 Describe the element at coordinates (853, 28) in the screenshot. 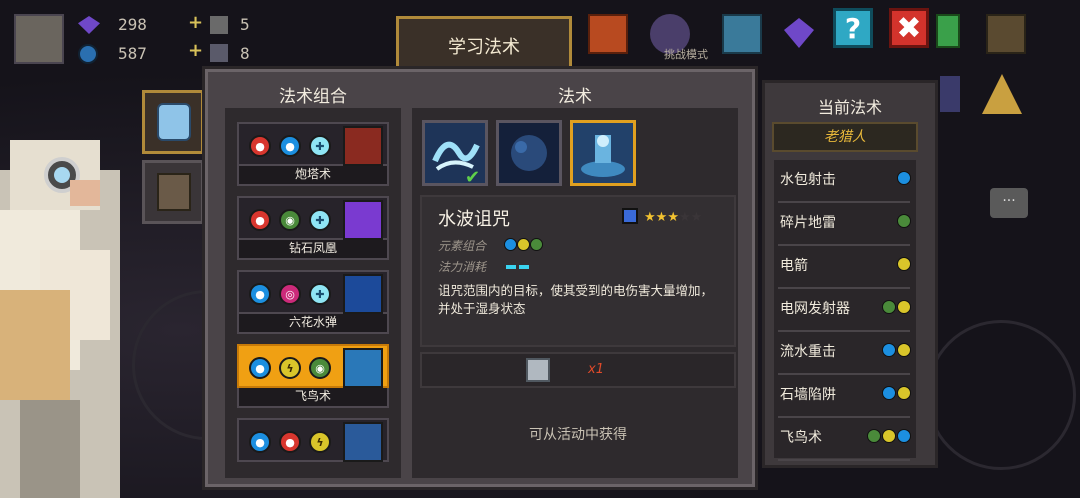

I see `help-button: ?` at that location.